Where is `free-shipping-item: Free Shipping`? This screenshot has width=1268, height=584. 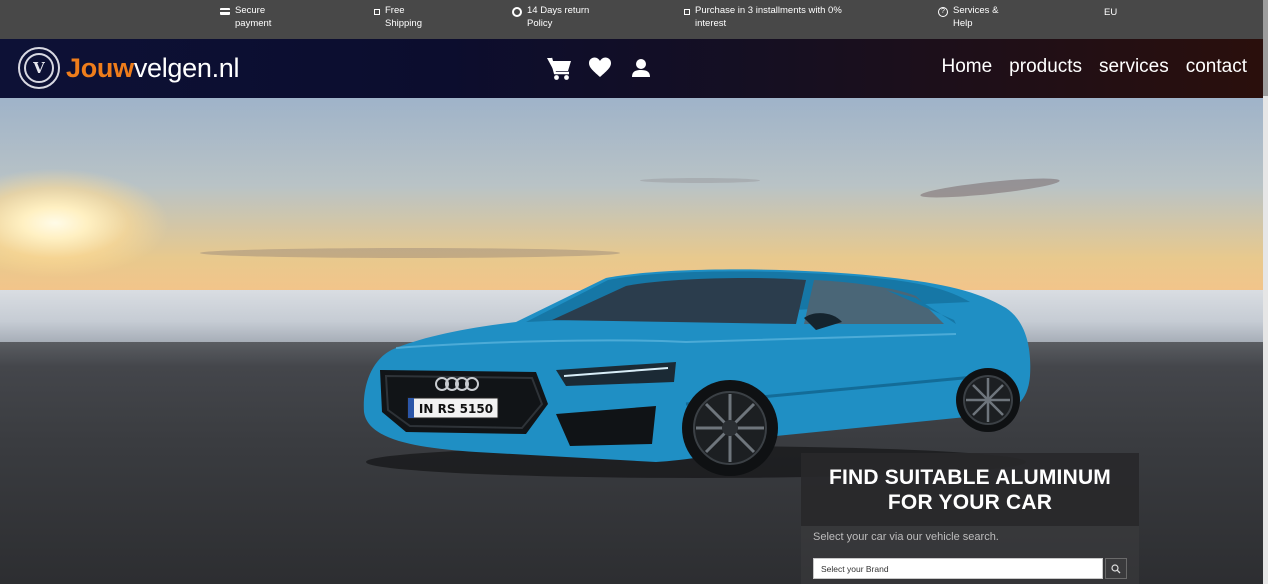
free-shipping-item: Free Shipping is located at coordinates (398, 17).